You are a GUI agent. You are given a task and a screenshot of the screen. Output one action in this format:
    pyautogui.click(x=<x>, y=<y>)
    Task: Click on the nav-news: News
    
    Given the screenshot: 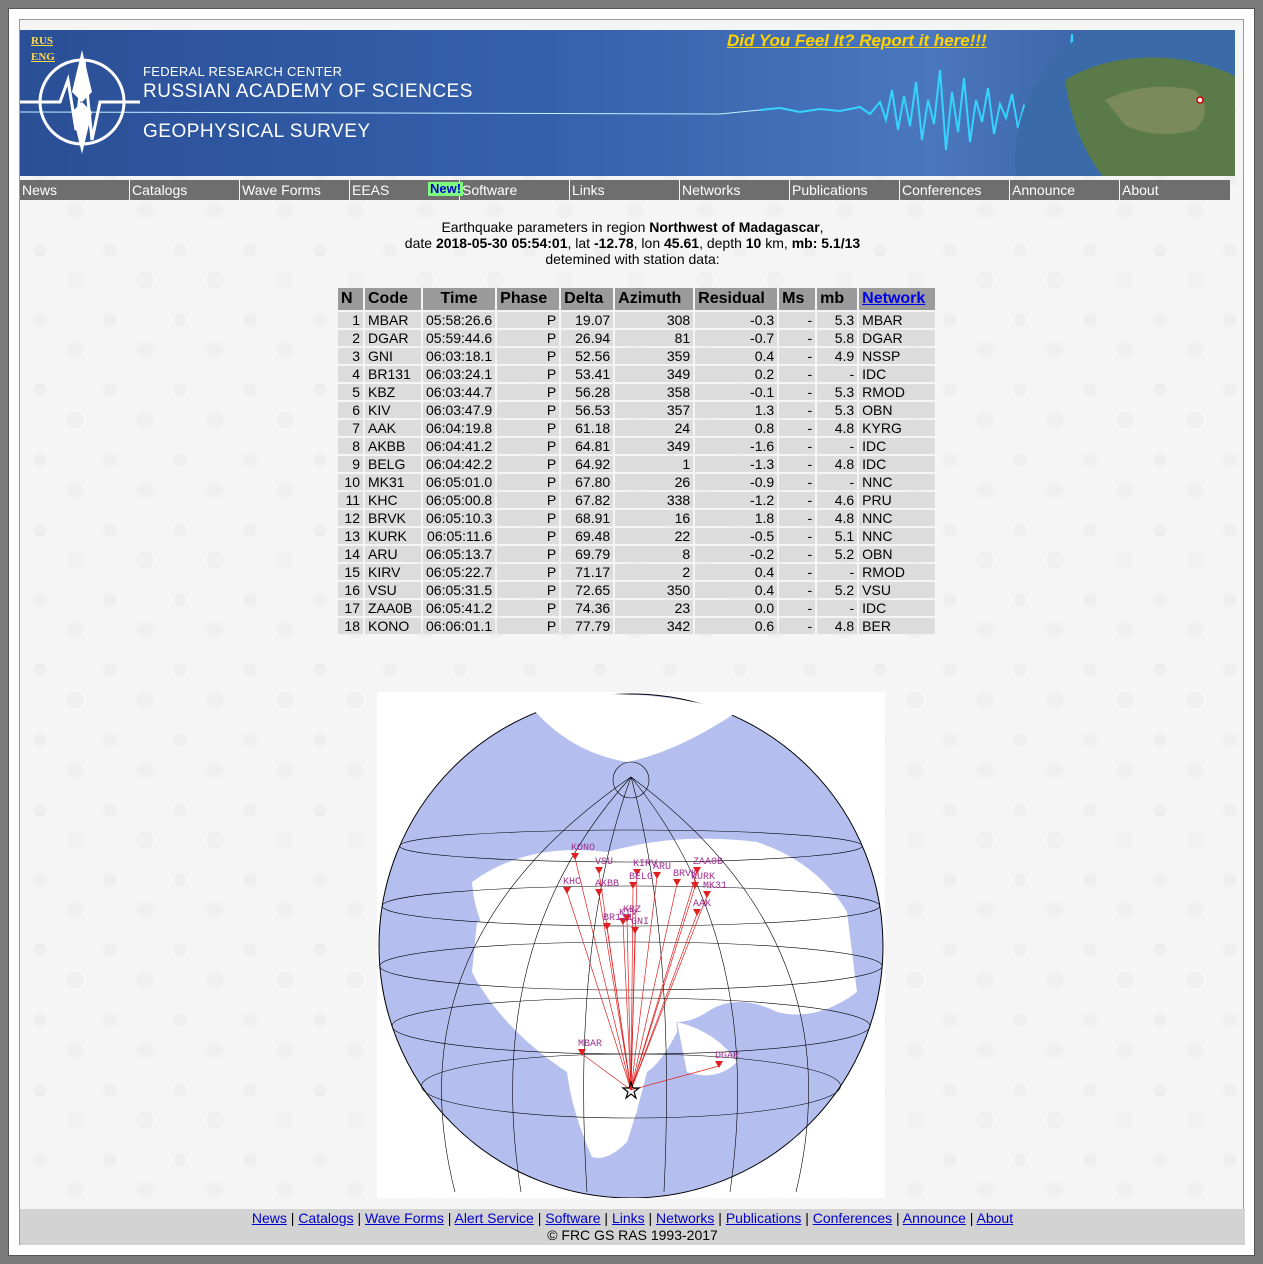 What is the action you would take?
    pyautogui.click(x=75, y=190)
    